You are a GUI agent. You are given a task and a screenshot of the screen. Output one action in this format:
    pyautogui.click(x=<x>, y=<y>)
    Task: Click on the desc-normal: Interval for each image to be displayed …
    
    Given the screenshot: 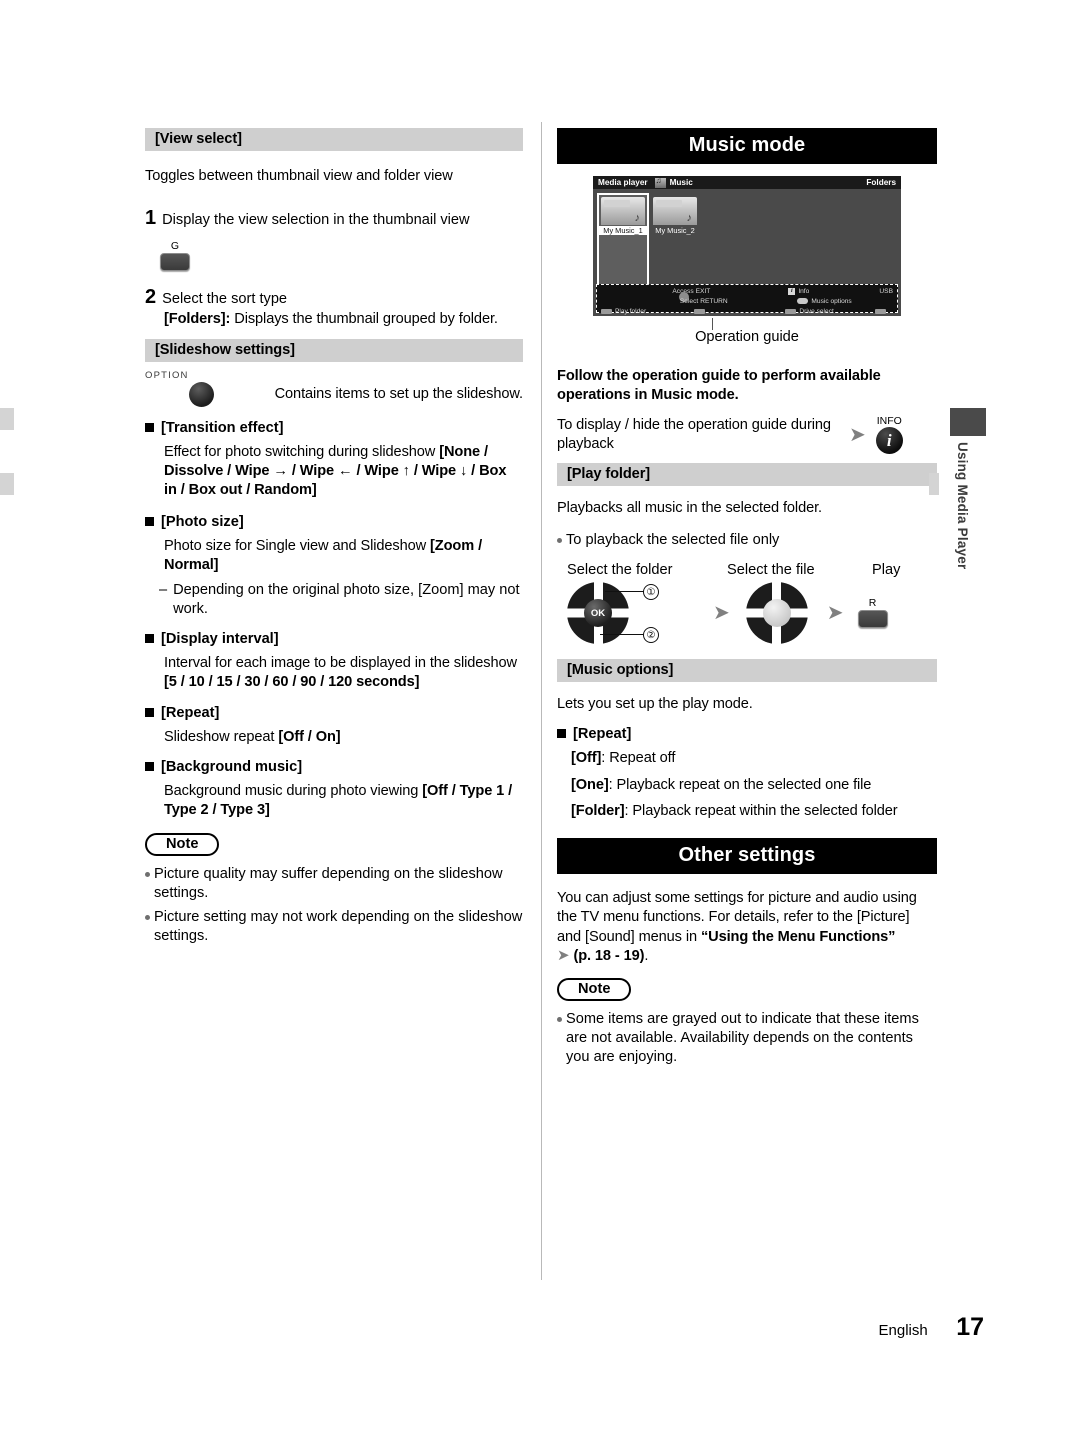 What is the action you would take?
    pyautogui.click(x=340, y=663)
    